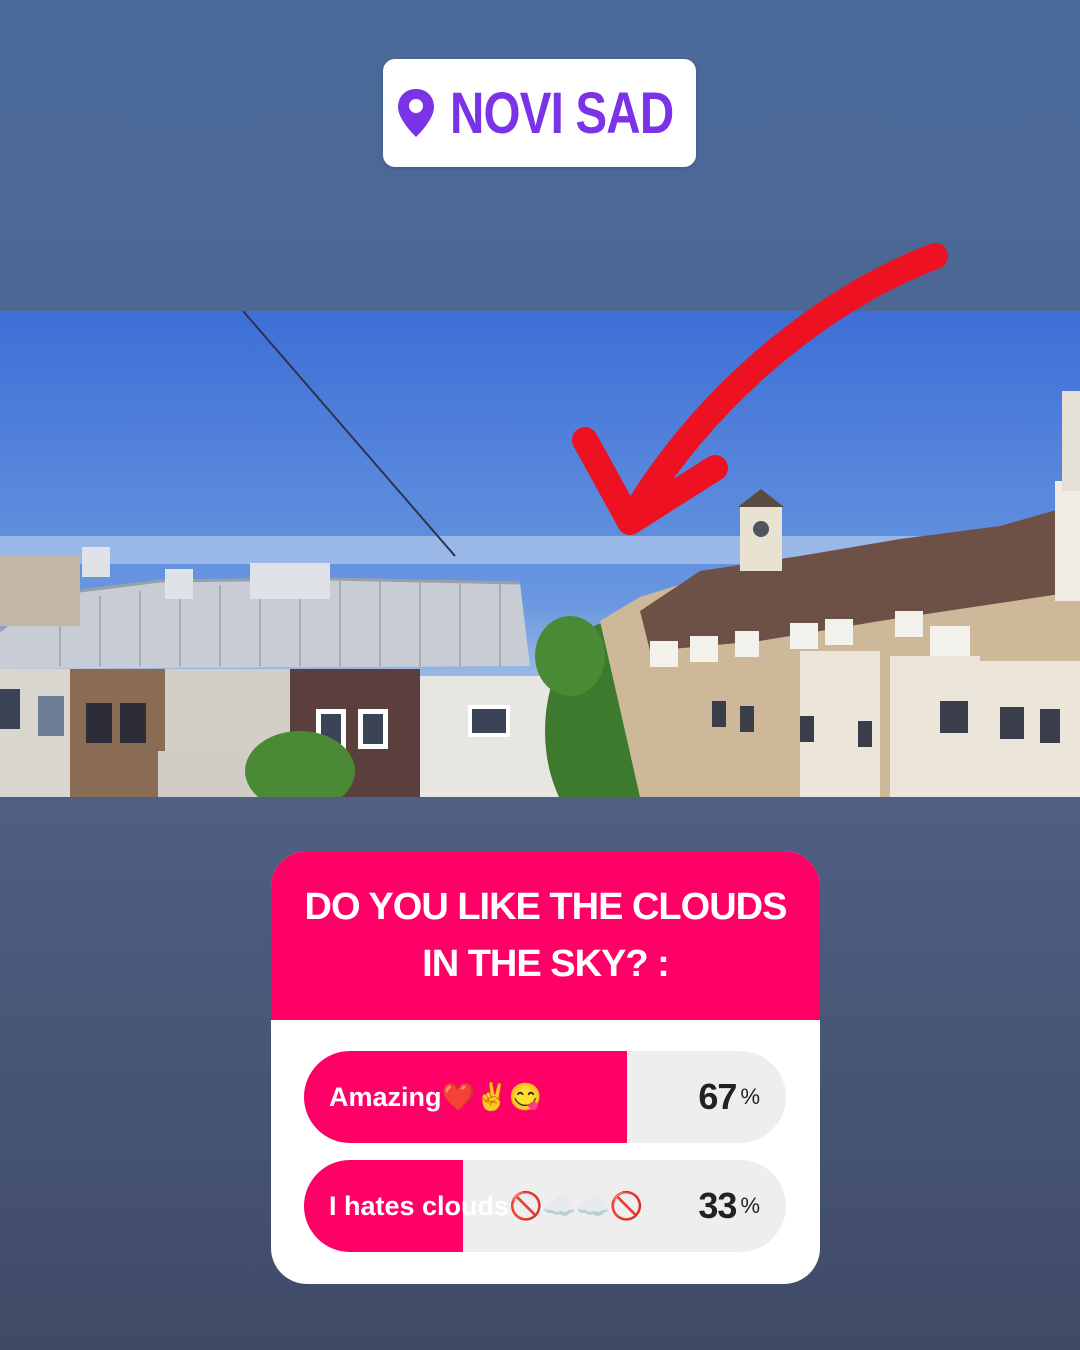 The width and height of the screenshot is (1080, 1350). Describe the element at coordinates (436, 1097) in the screenshot. I see `poll-option-label: Amazing❤️✌️😋` at that location.